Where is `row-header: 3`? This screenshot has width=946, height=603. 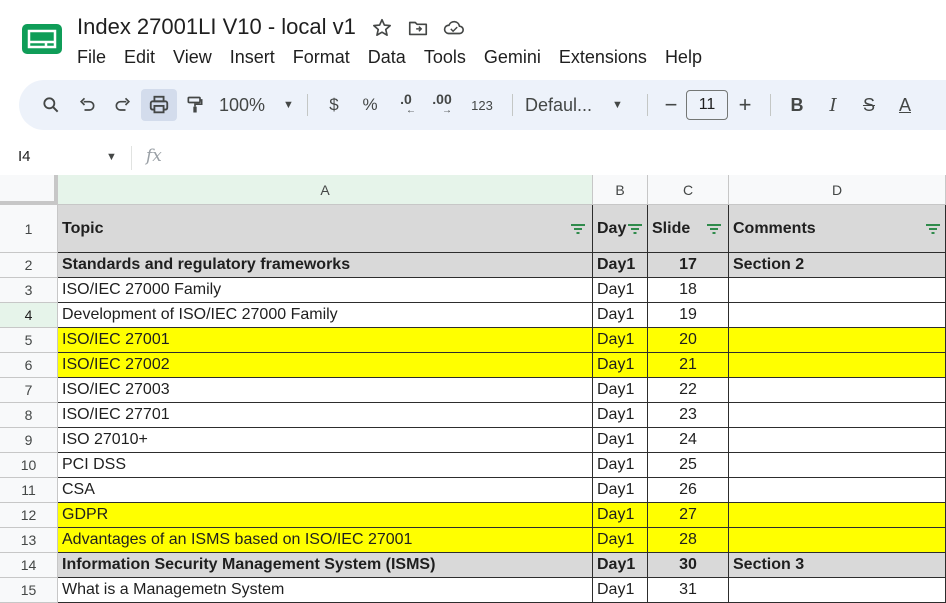 row-header: 3 is located at coordinates (29, 290).